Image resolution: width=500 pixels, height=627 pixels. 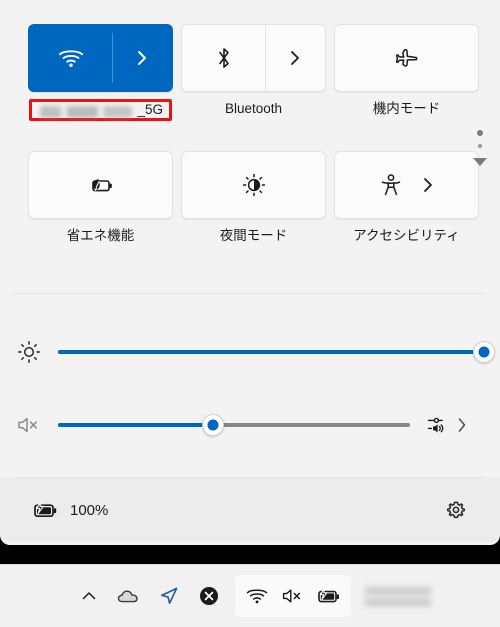 I want to click on tile-row-2: 省エネ機能 夜間モード アクセシビリティ, so click(x=239, y=197).